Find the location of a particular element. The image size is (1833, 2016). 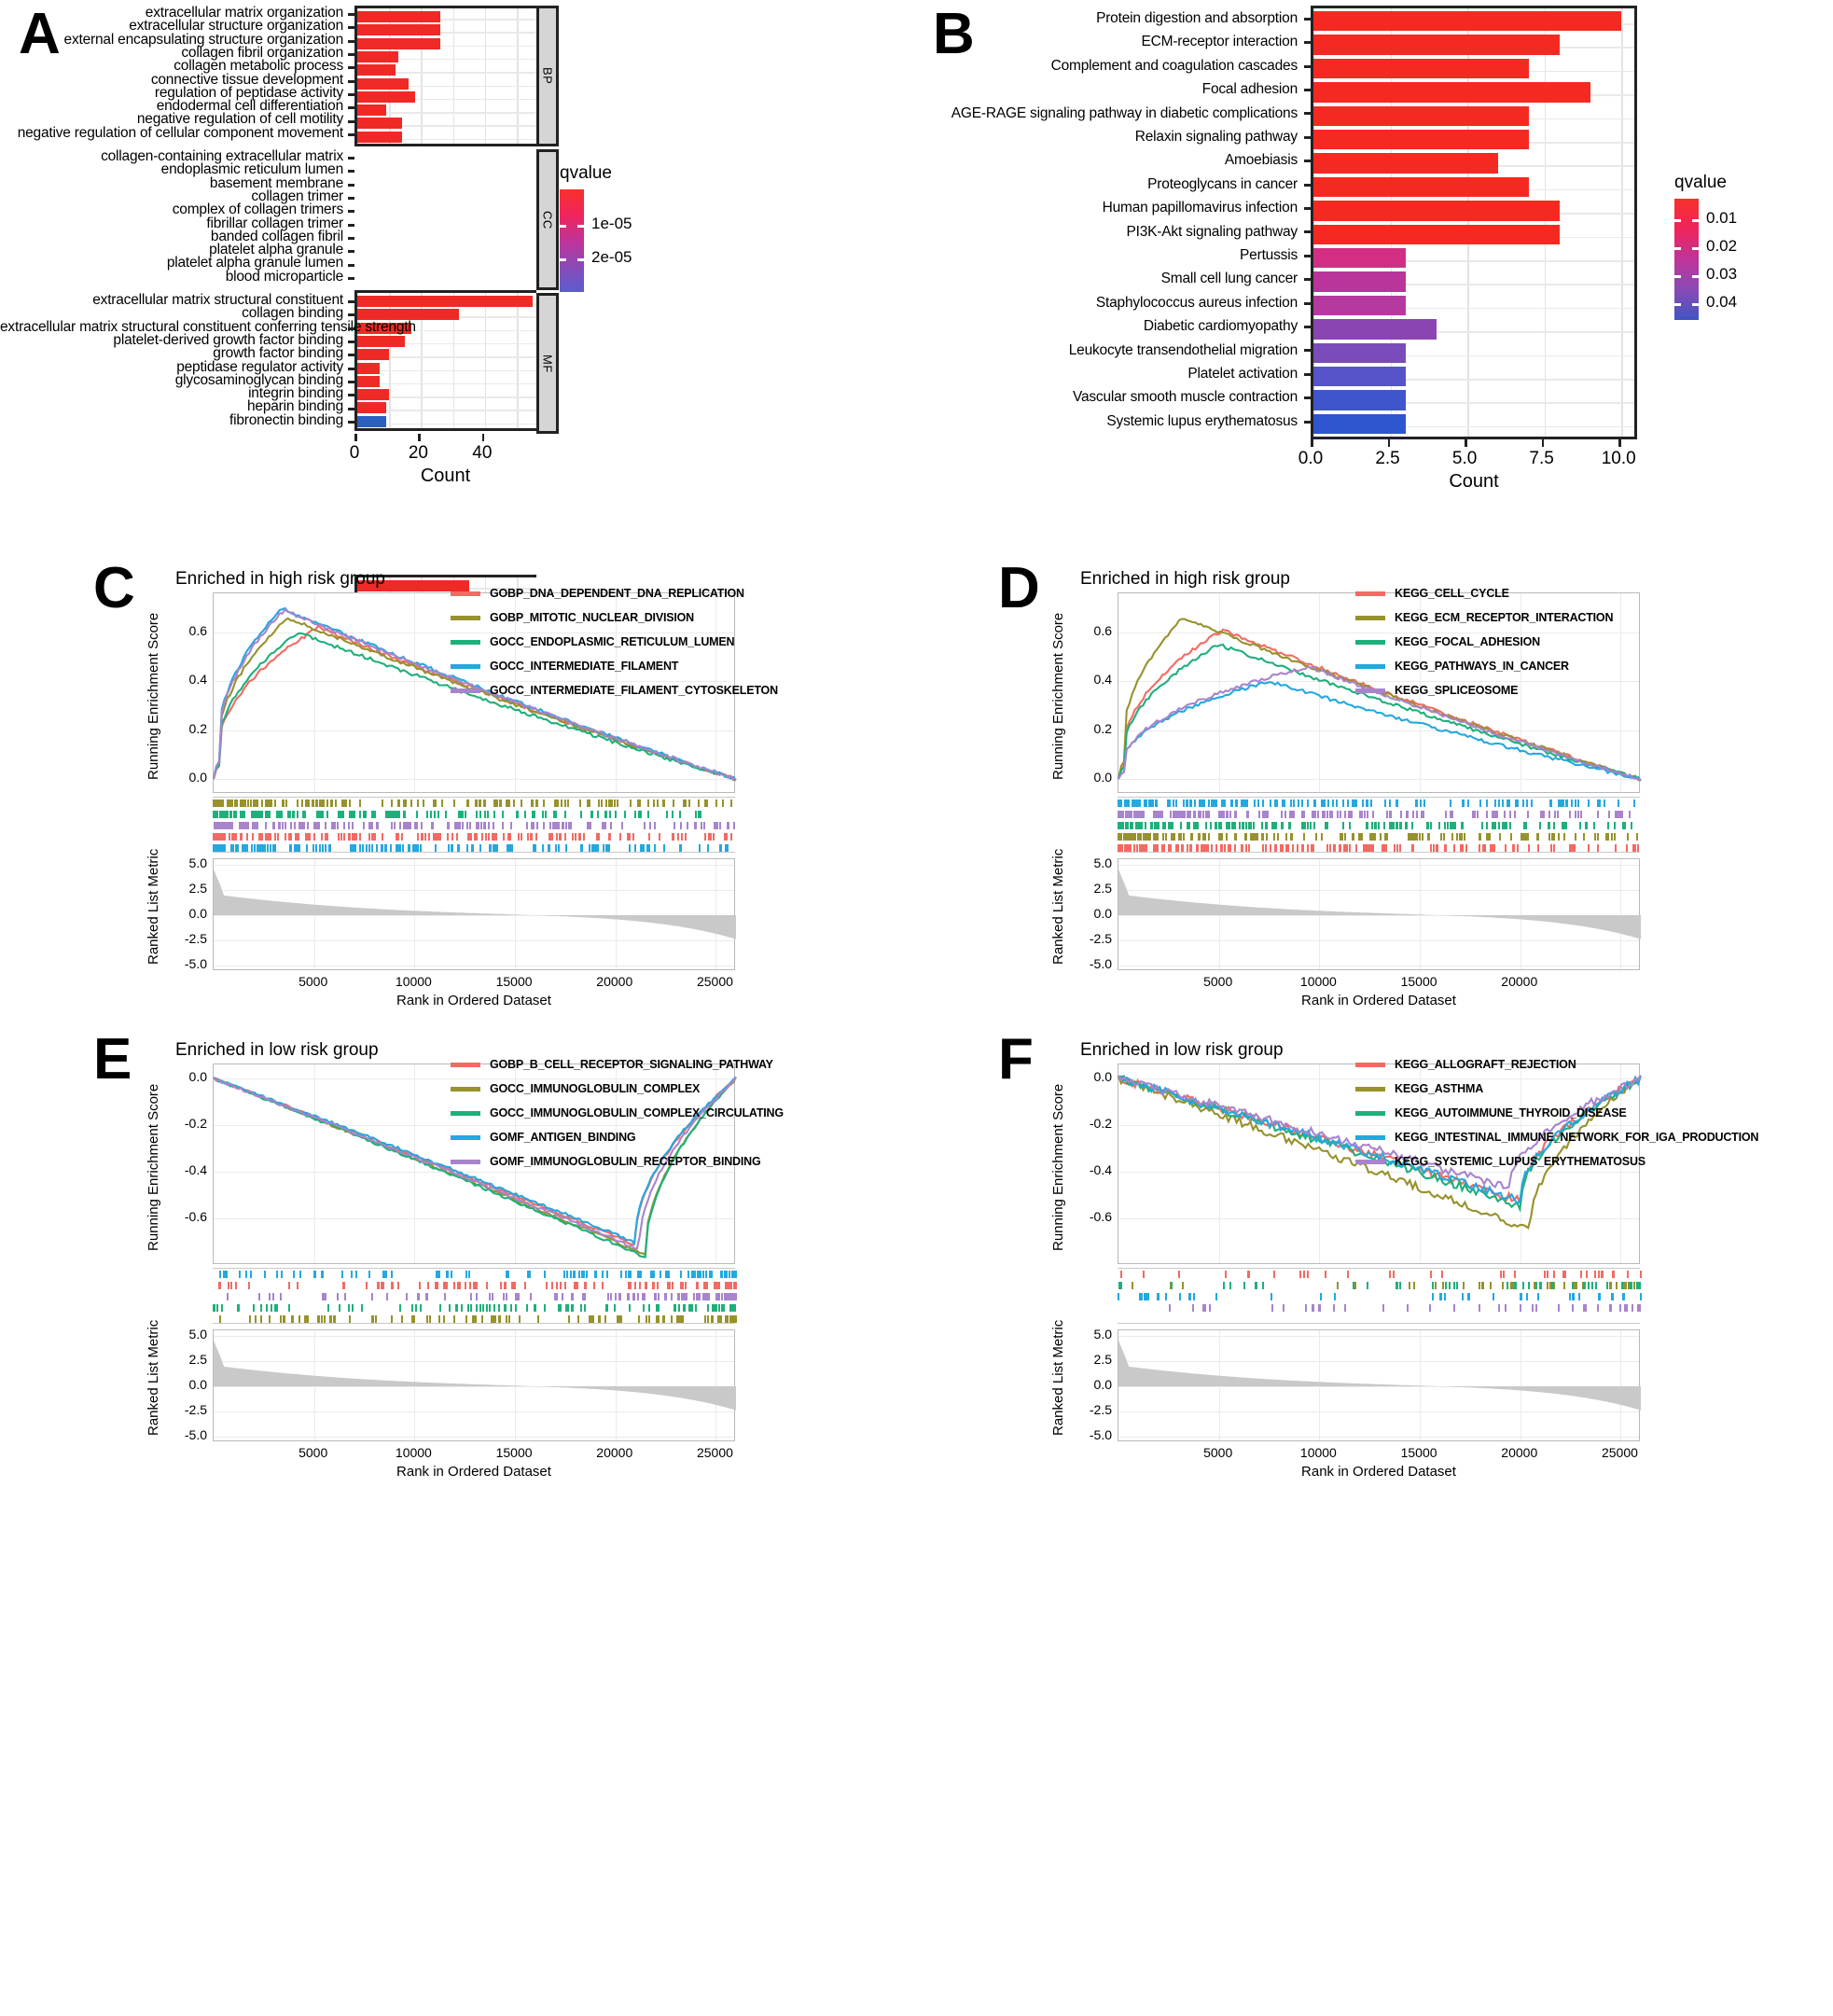

legend-label: KEGG_ALLOGRAFT_REJECTION is located at coordinates (1485, 1064).